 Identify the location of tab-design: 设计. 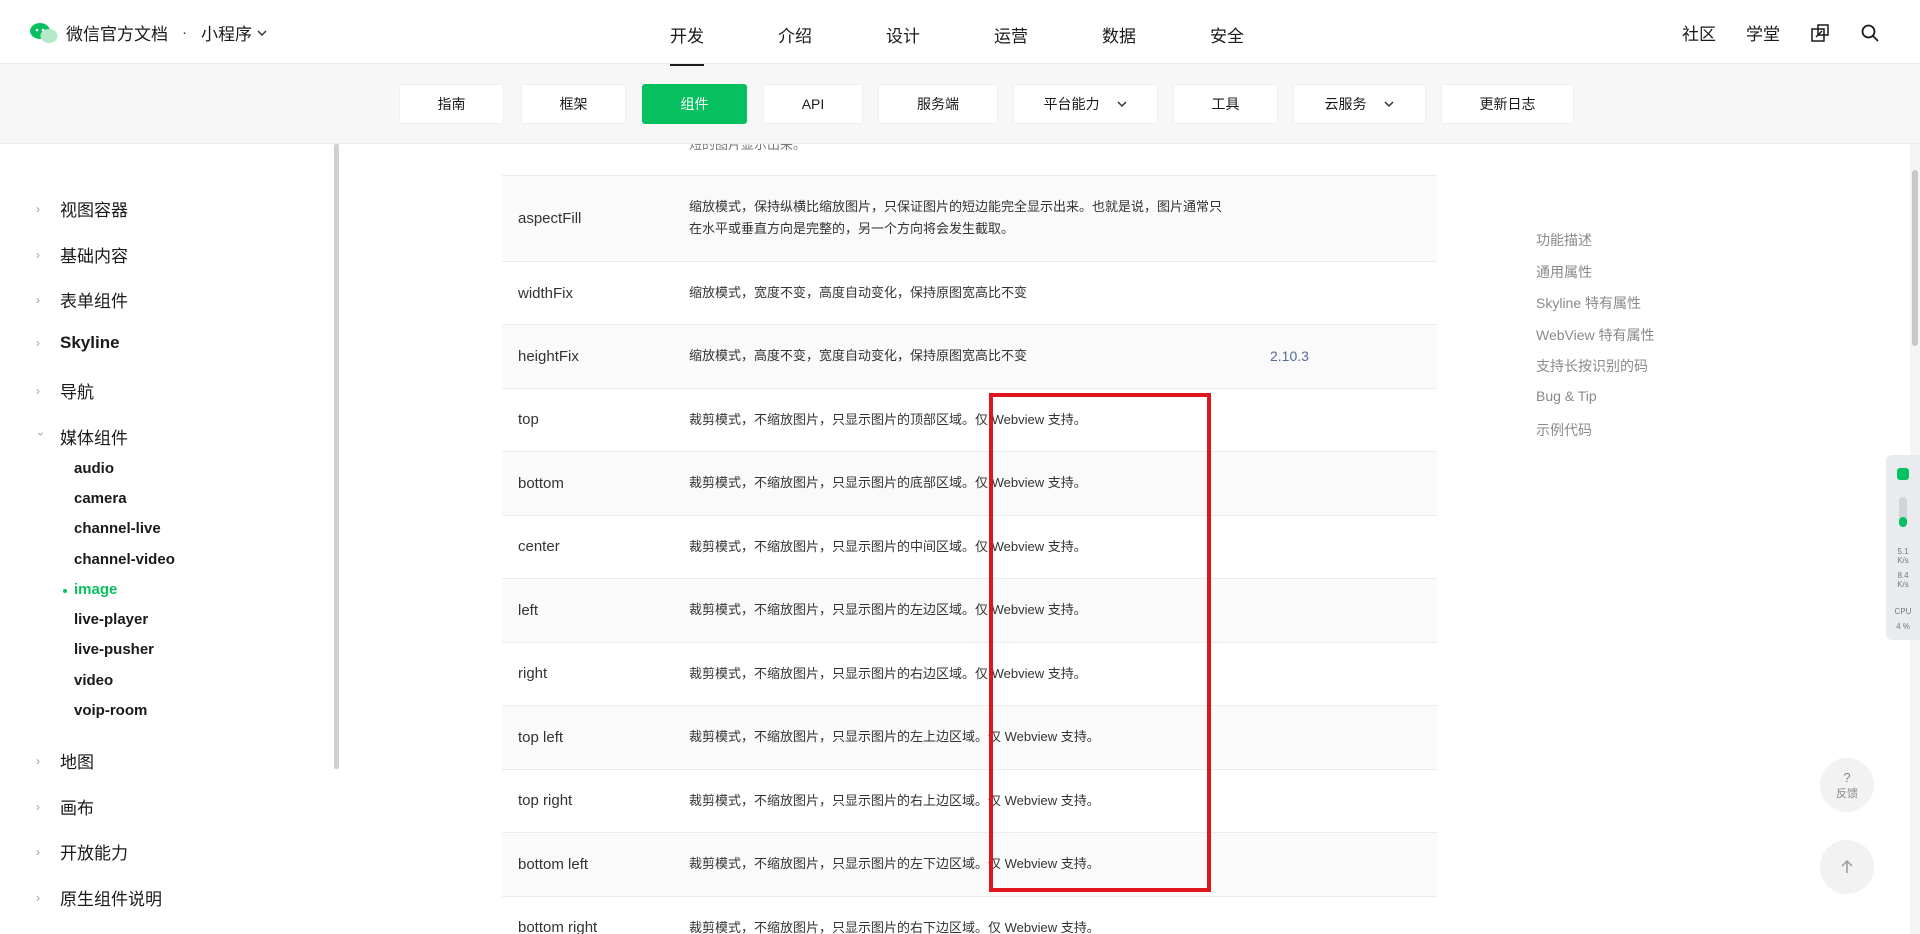
(903, 34).